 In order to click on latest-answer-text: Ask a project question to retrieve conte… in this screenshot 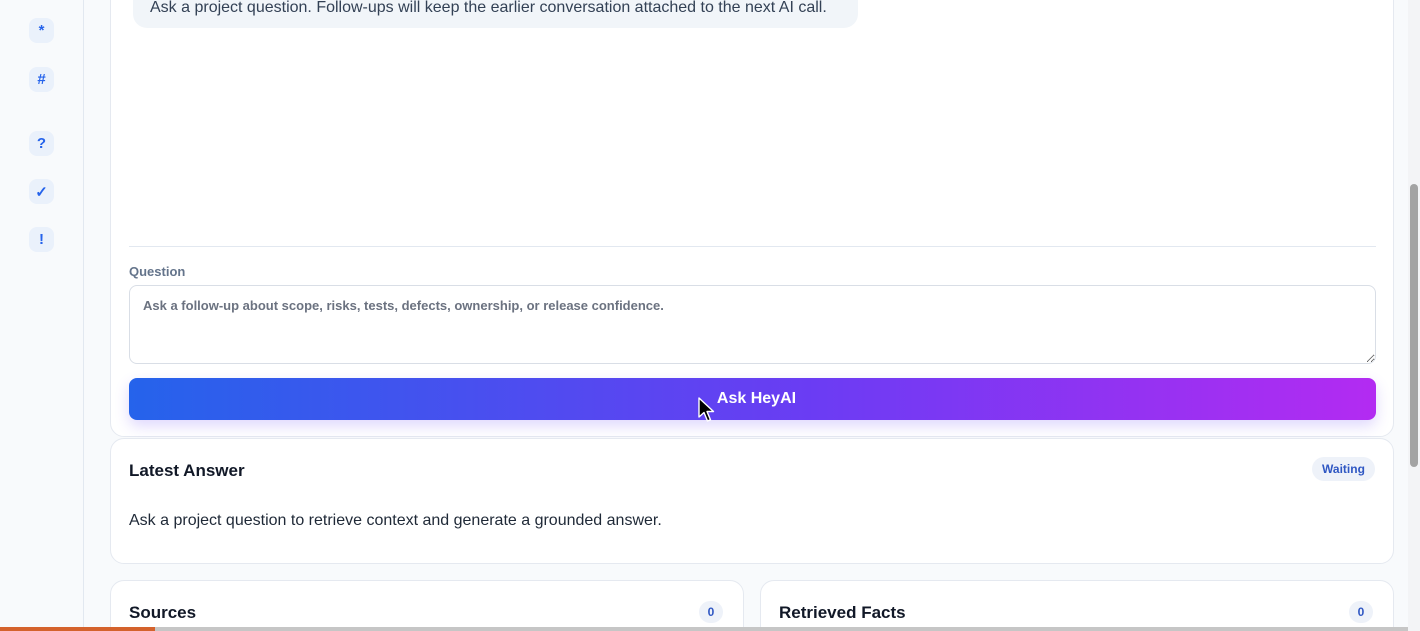, I will do `click(395, 520)`.